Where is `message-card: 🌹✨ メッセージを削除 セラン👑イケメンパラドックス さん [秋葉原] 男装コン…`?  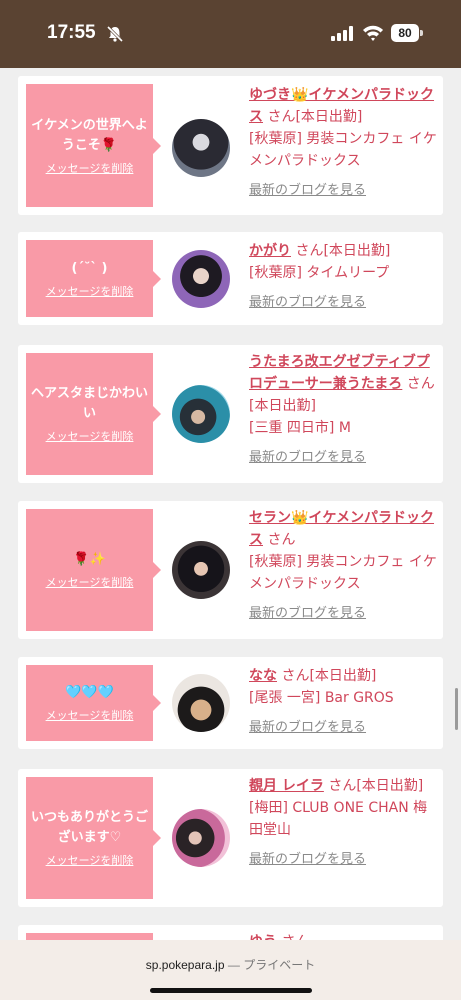
message-card: 🌹✨ メッセージを削除 セラン👑イケメンパラドックス さん [秋葉原] 男装コン… is located at coordinates (230, 570).